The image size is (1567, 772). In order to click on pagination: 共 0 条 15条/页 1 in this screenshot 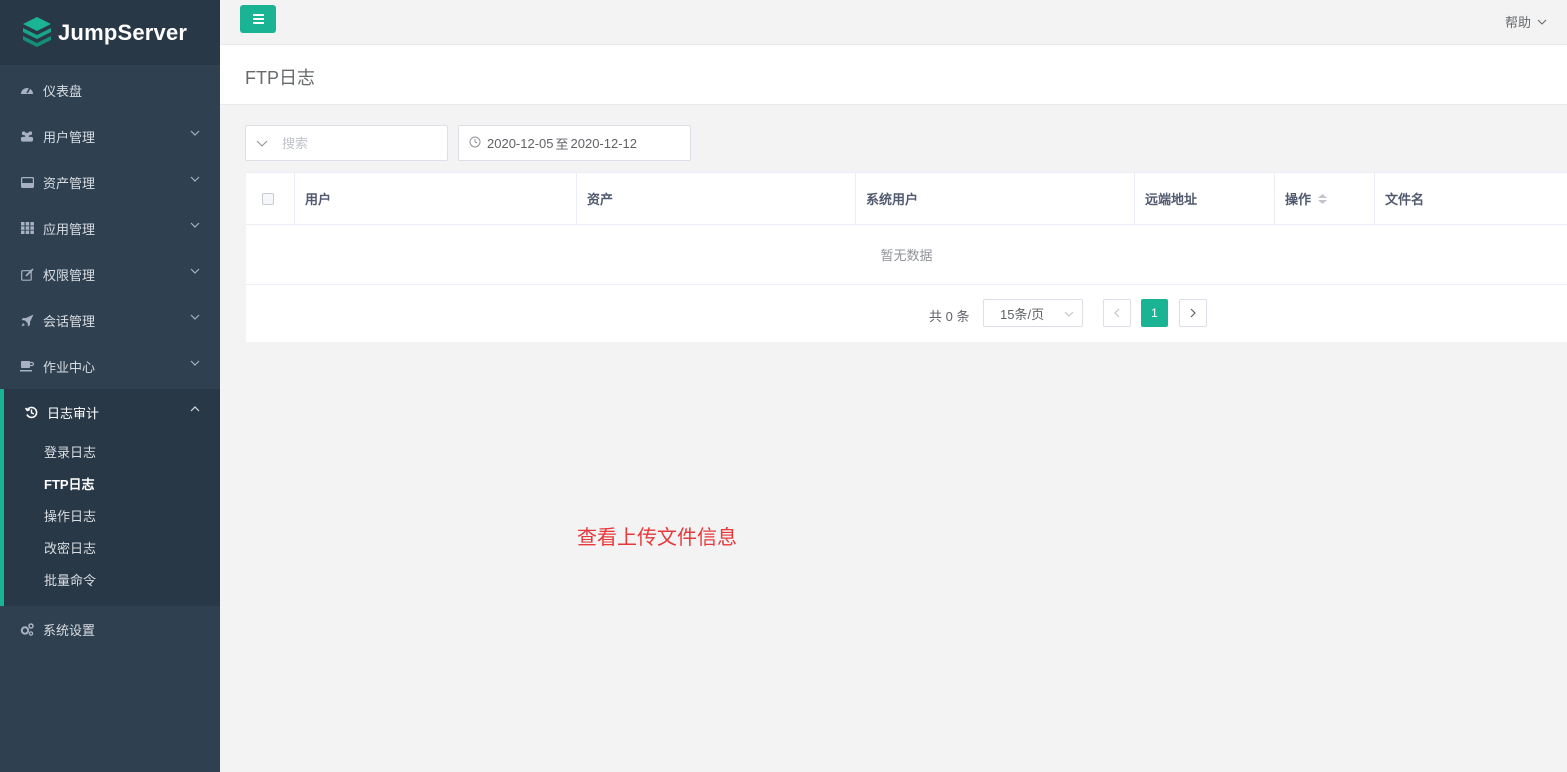, I will do `click(906, 314)`.